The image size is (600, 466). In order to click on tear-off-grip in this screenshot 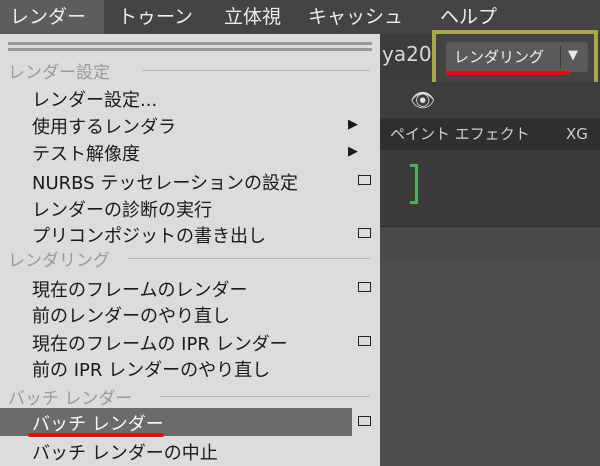, I will do `click(190, 43)`.